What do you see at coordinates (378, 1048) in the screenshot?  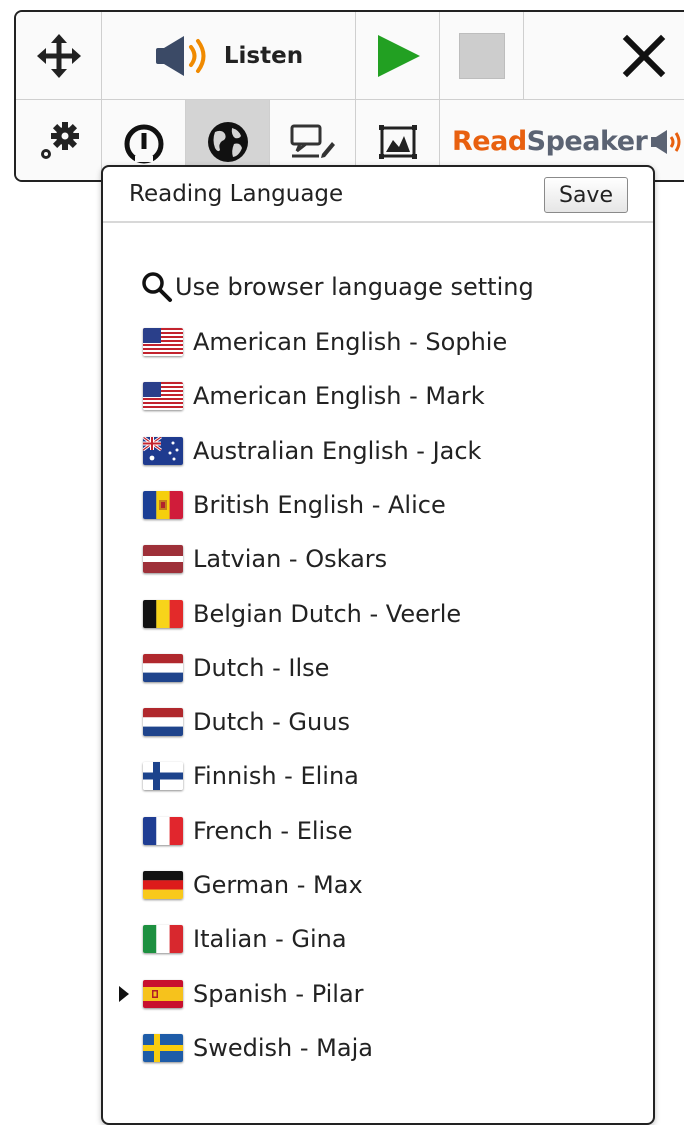 I see `language-option: Swedish - Maja` at bounding box center [378, 1048].